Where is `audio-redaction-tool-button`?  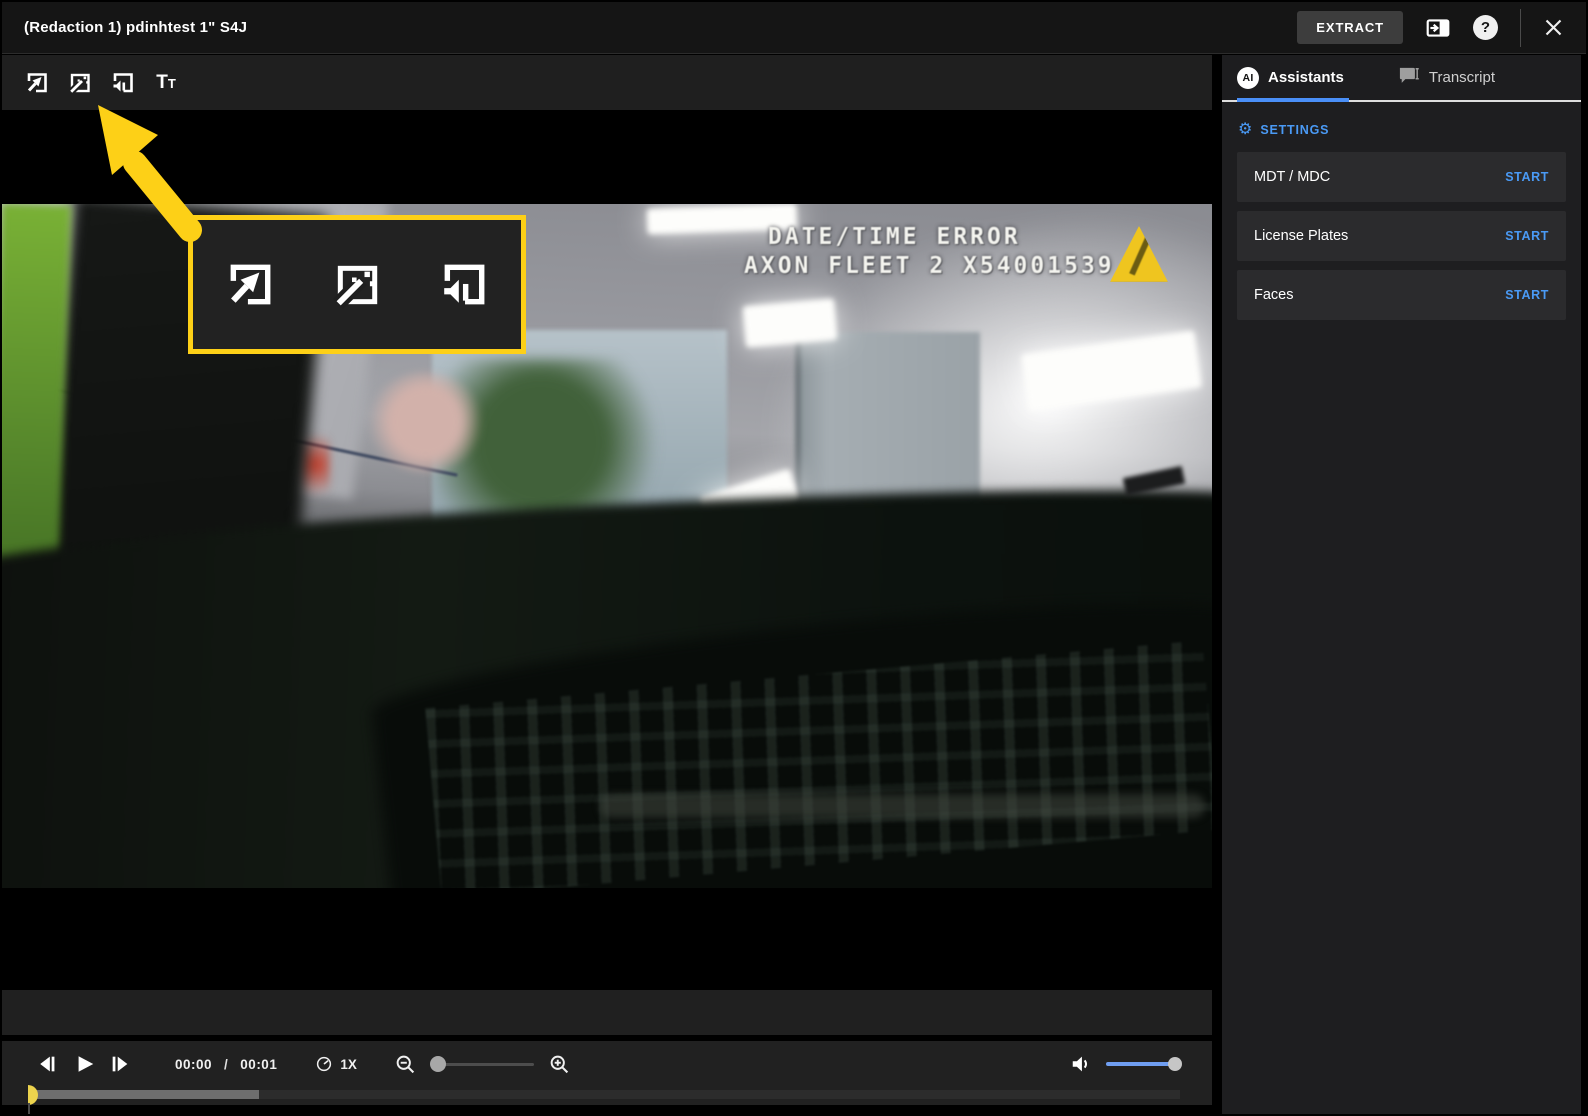
audio-redaction-tool-button is located at coordinates (123, 83).